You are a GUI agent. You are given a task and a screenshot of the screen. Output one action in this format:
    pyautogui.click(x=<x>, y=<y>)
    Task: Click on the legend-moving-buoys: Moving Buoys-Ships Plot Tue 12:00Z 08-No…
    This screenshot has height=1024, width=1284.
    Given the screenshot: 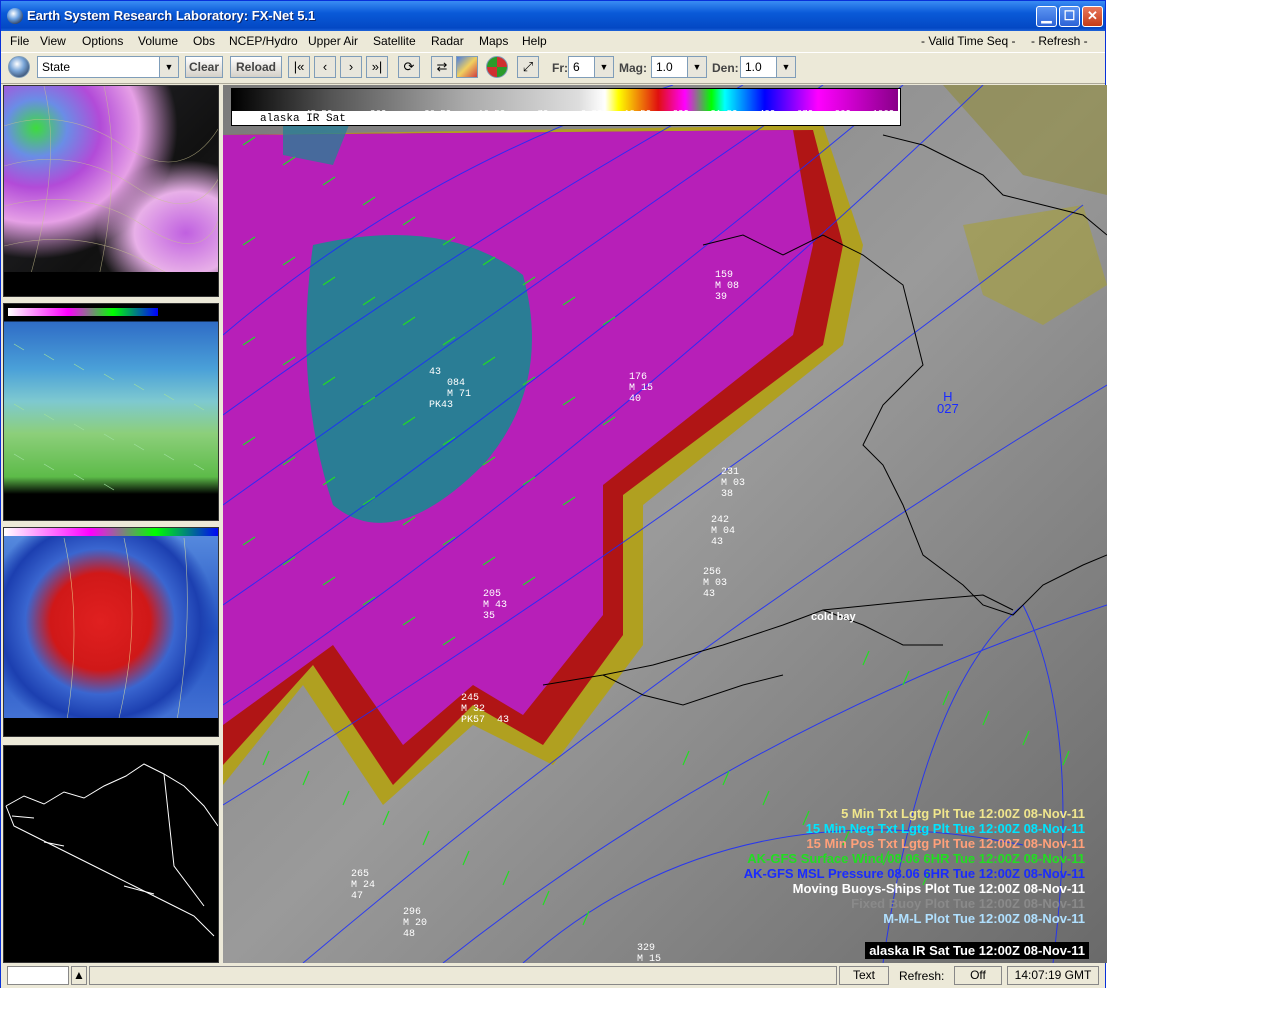 What is the action you would take?
    pyautogui.click(x=938, y=888)
    